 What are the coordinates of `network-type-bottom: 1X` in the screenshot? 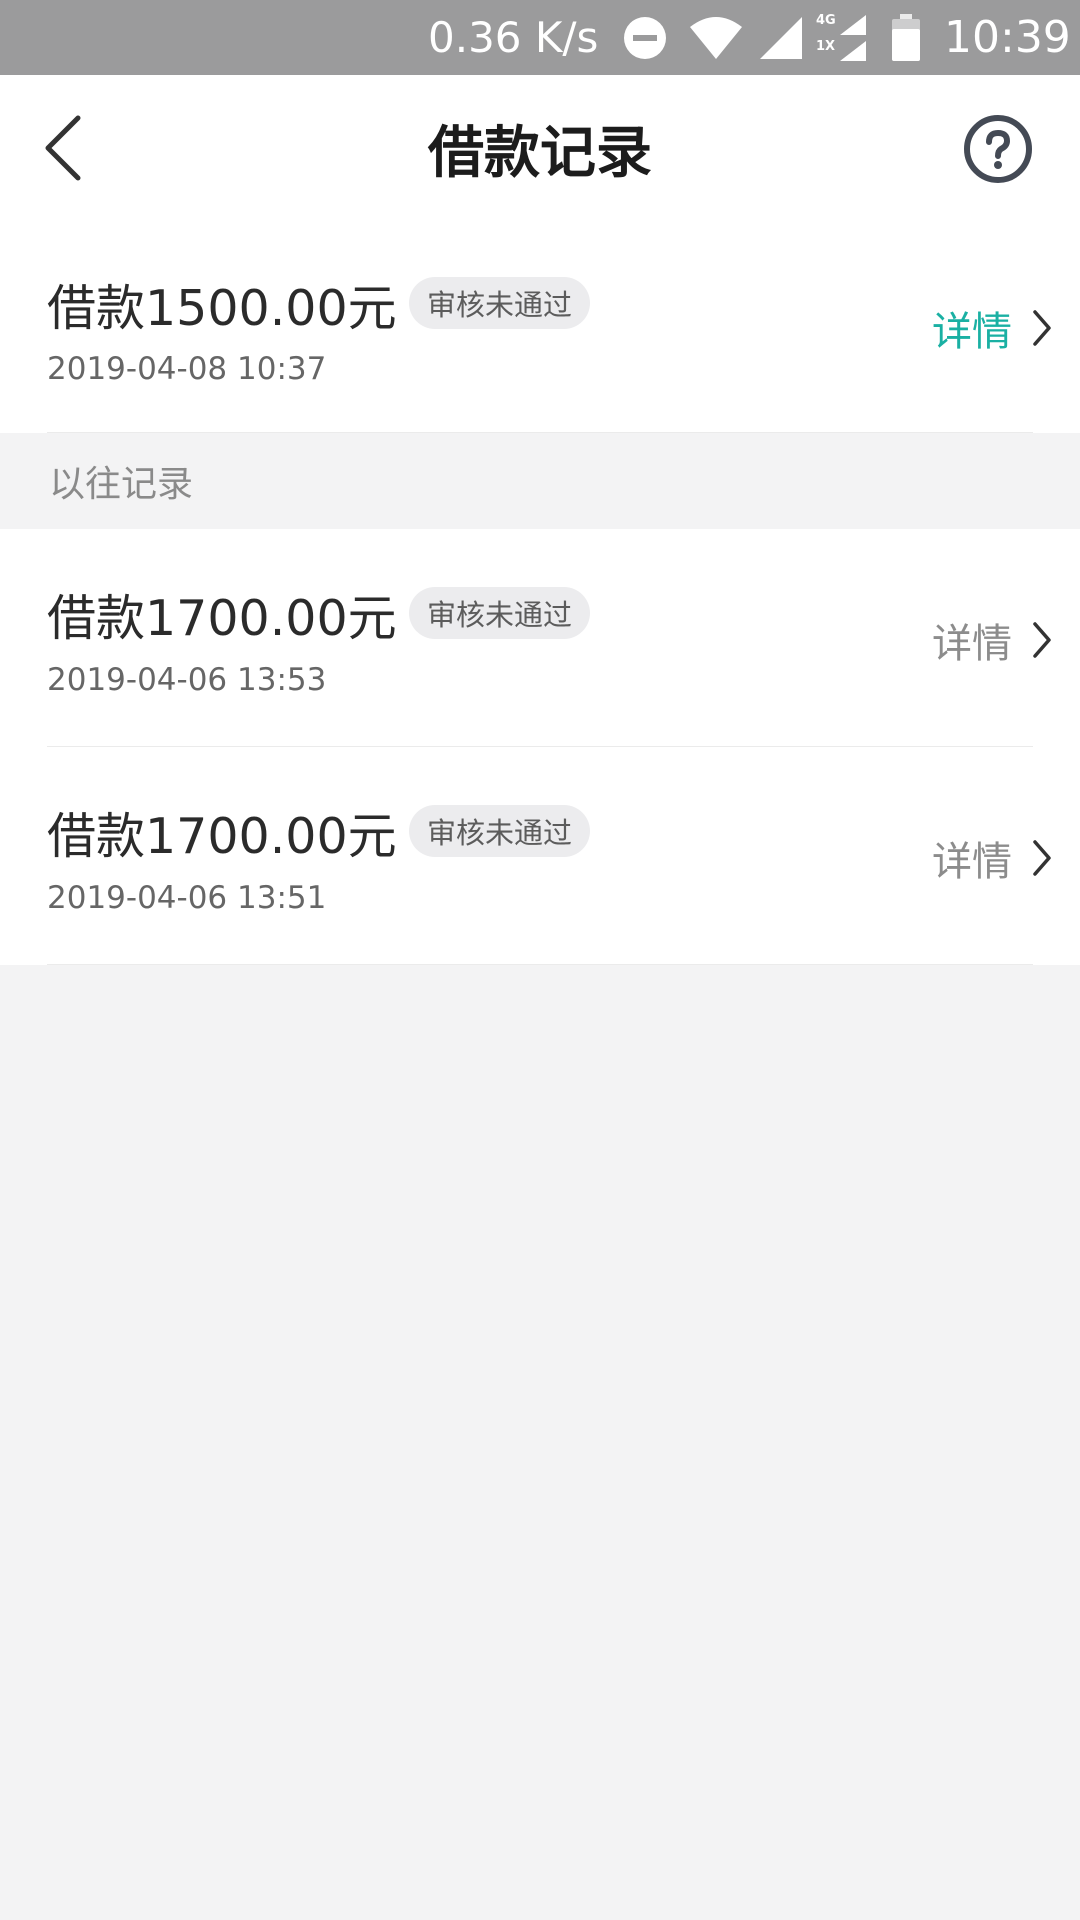 It's located at (826, 46).